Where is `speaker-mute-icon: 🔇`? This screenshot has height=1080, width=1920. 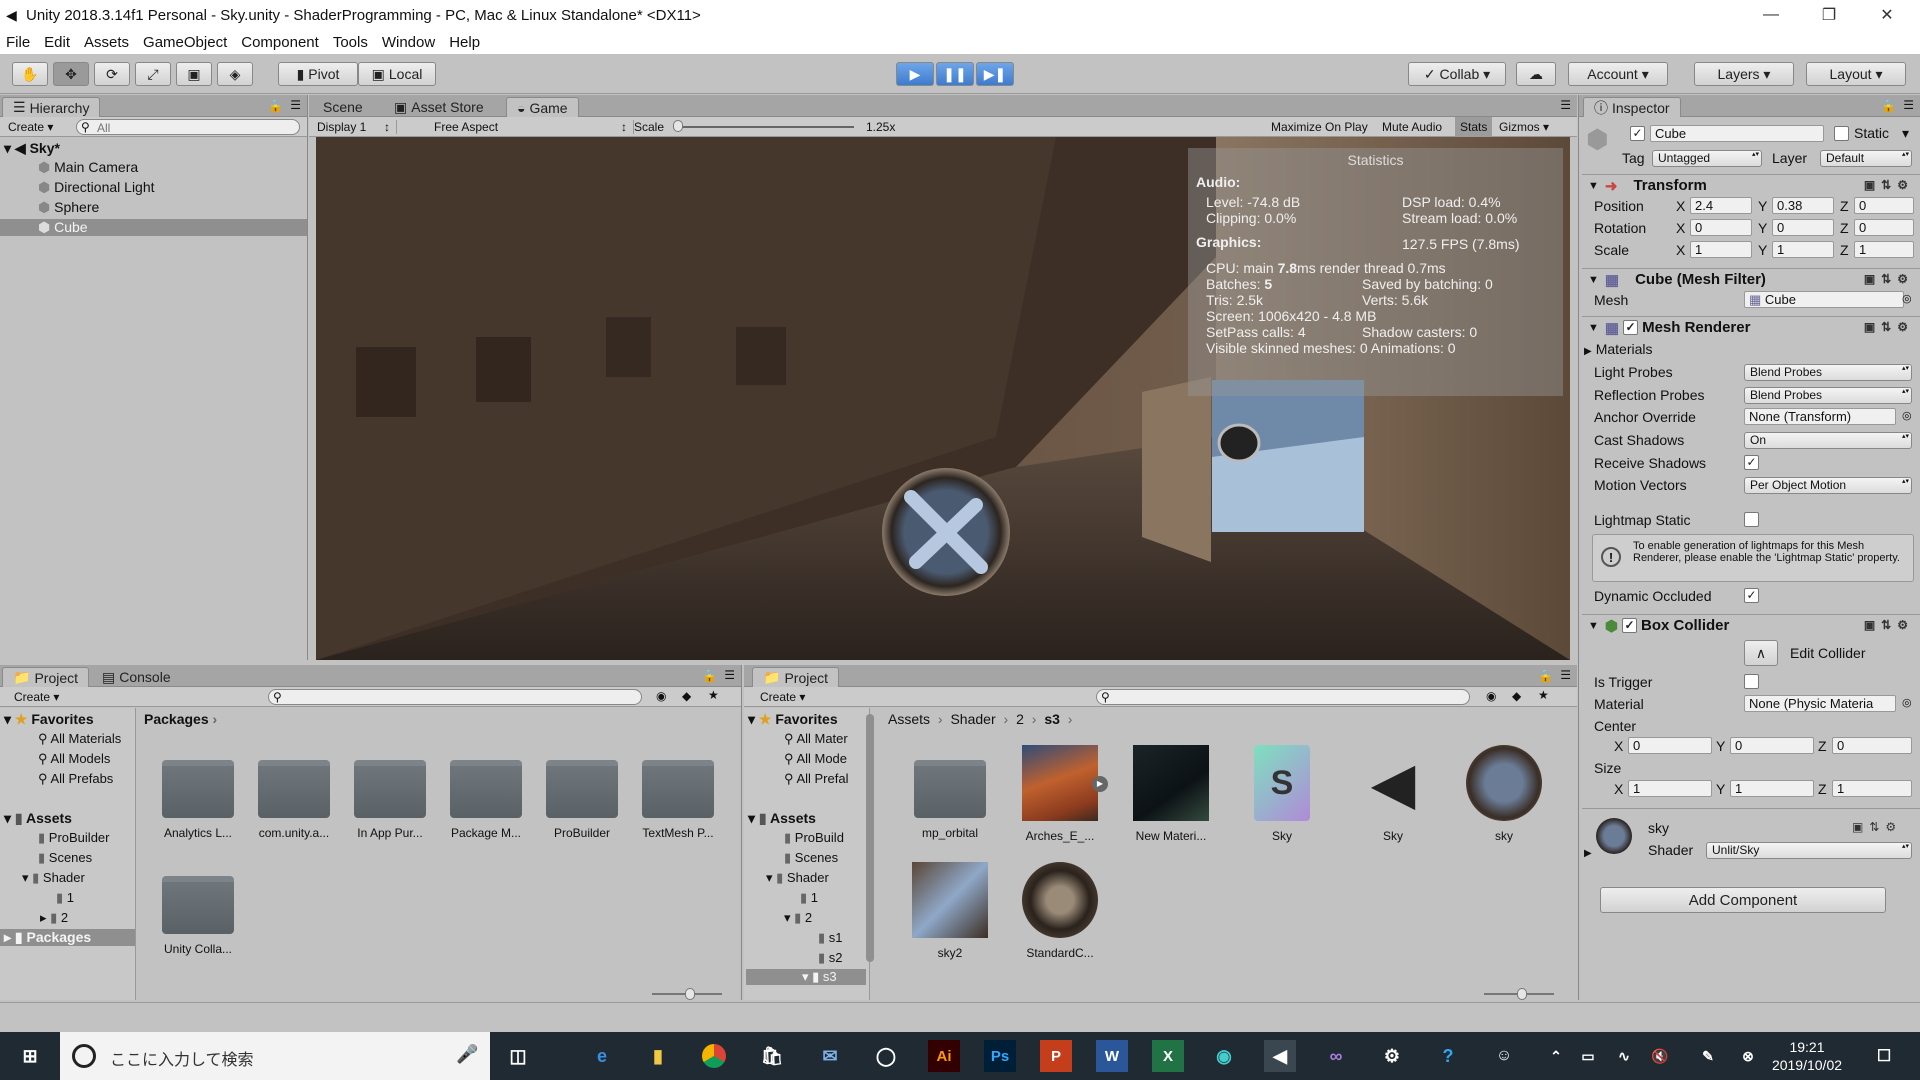
speaker-mute-icon: 🔇 is located at coordinates (1660, 1056).